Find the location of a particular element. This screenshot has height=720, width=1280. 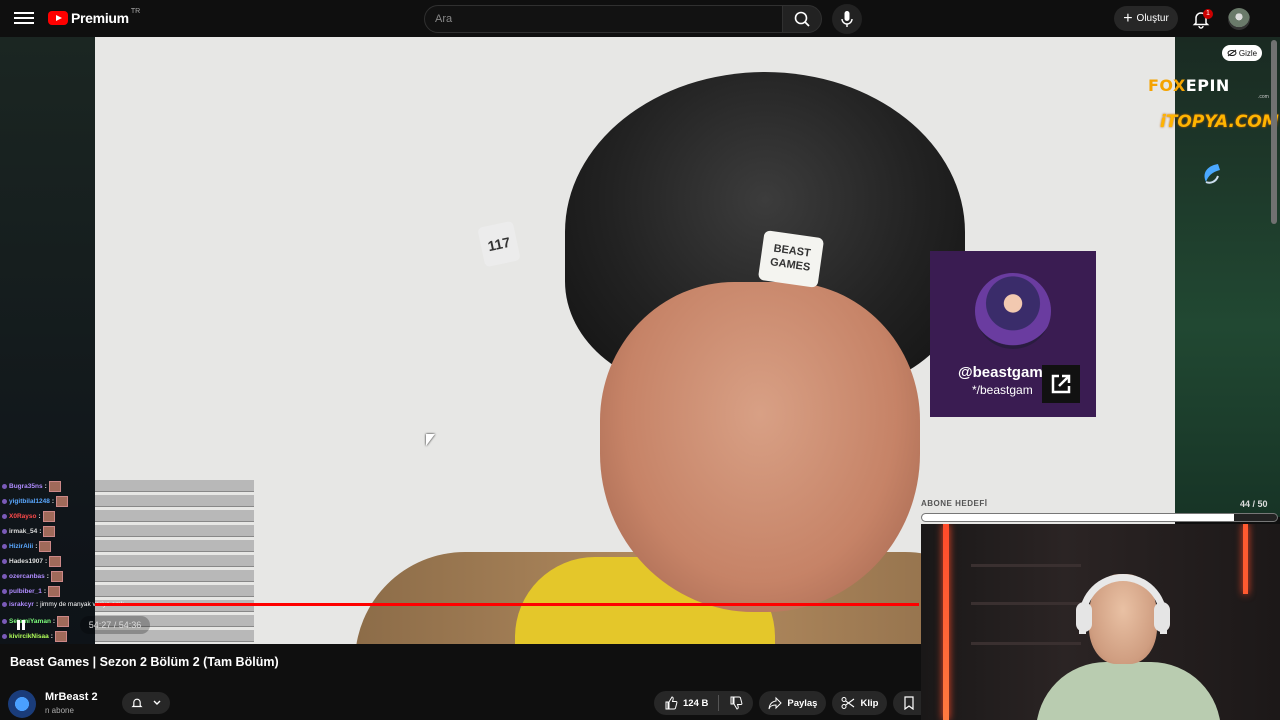

clip-label: Klip is located at coordinates (869, 703).